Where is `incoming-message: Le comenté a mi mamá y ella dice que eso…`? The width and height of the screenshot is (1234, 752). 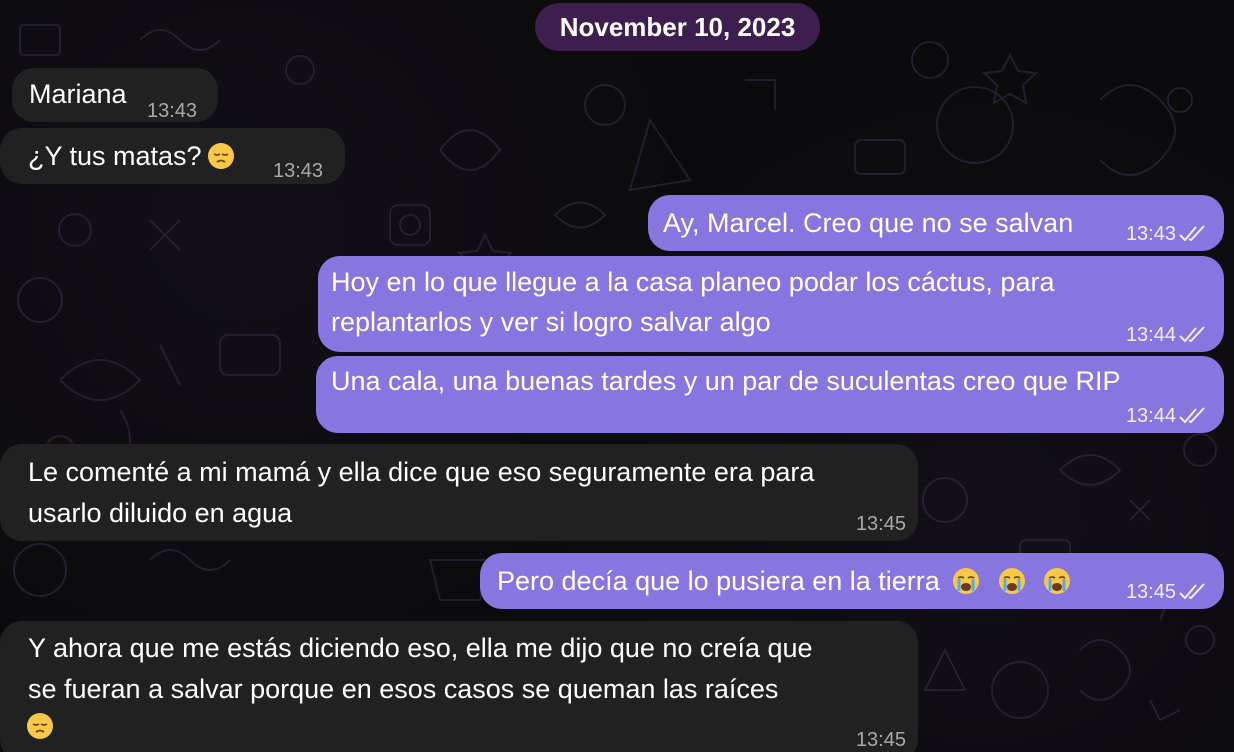
incoming-message: Le comenté a mi mamá y ella dice que eso… is located at coordinates (459, 492).